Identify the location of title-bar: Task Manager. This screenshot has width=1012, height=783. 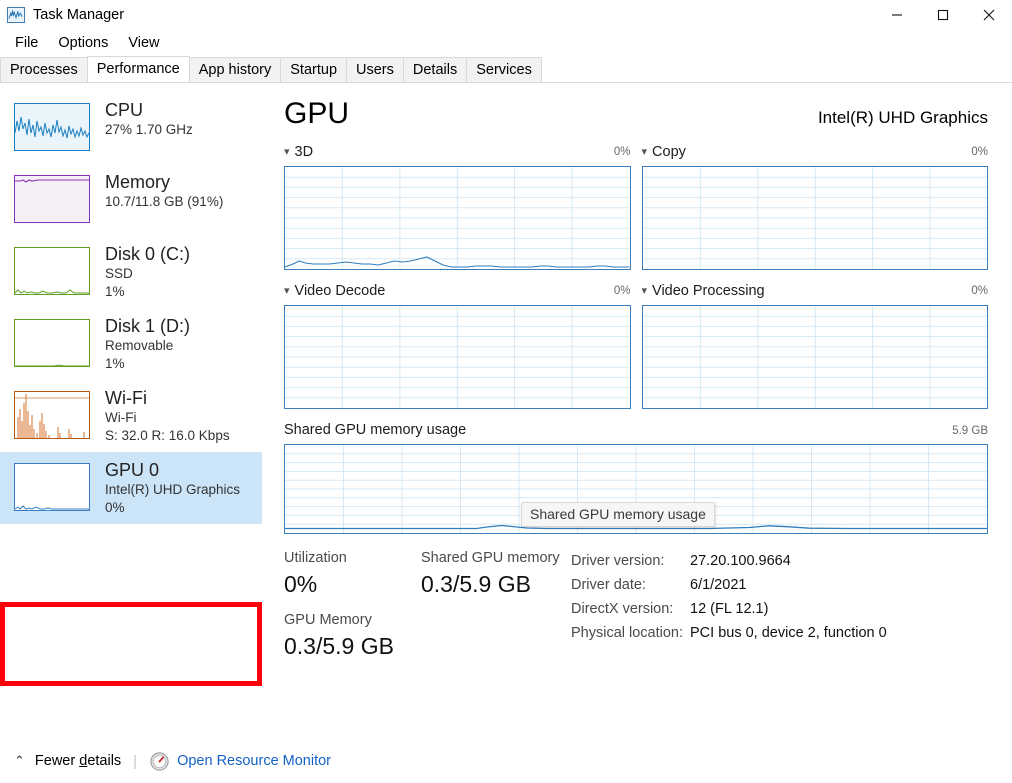
(506, 15).